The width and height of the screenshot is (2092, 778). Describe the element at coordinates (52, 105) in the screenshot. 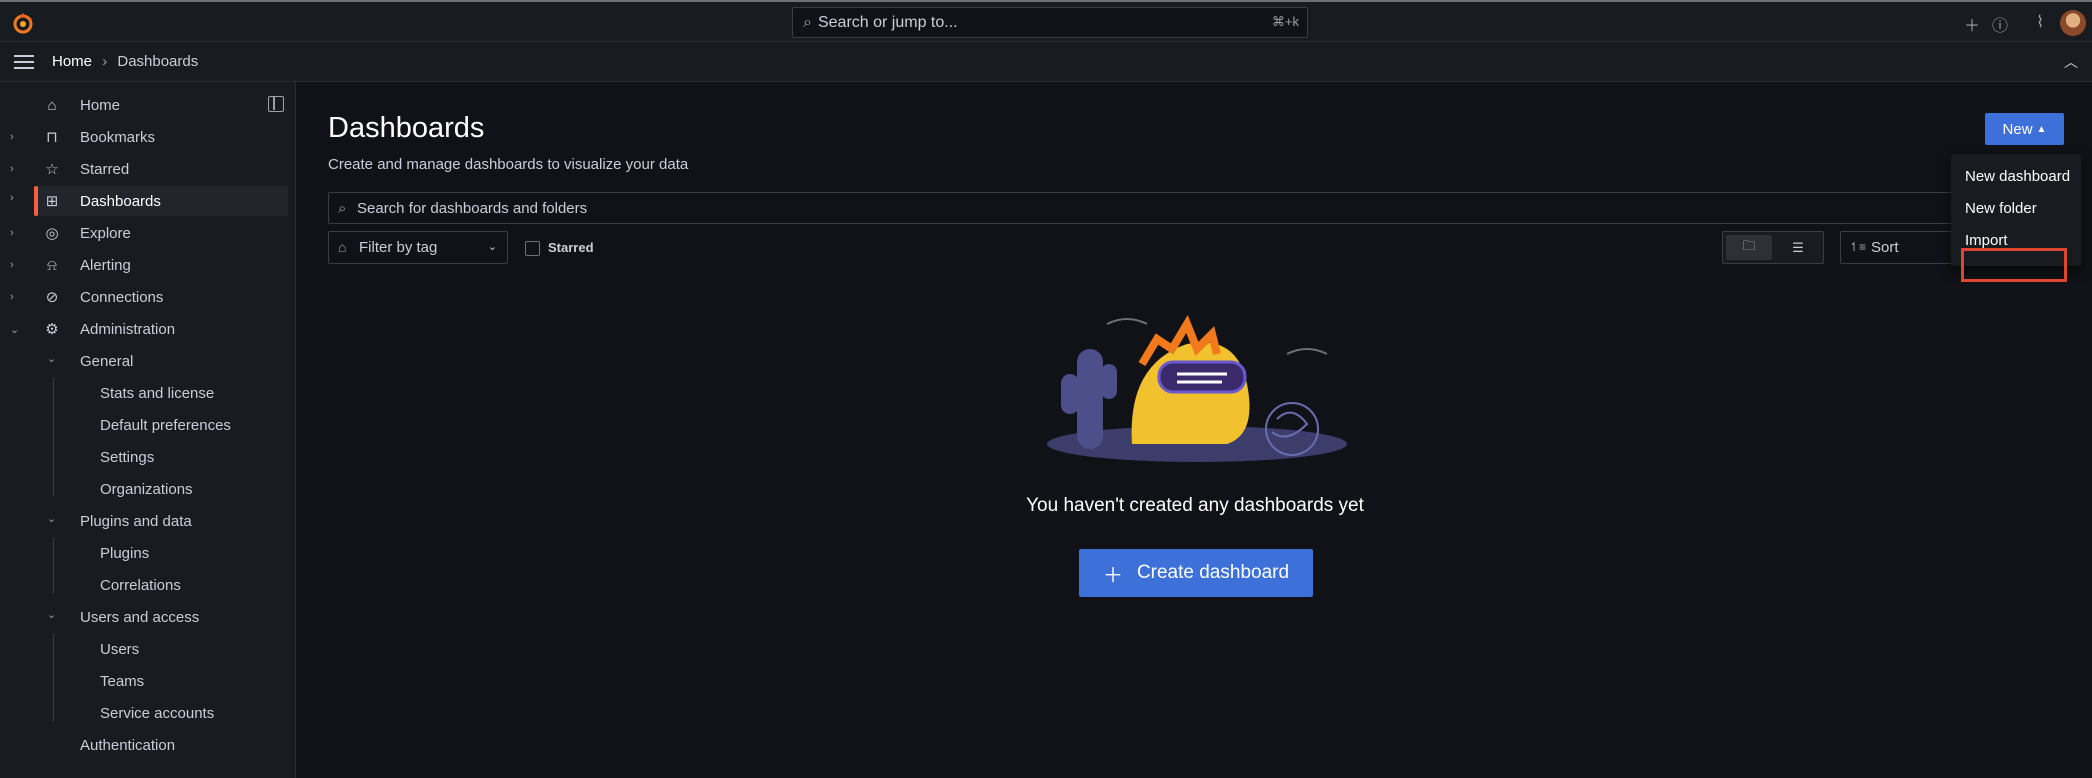

I see `home-icon: ⌂` at that location.